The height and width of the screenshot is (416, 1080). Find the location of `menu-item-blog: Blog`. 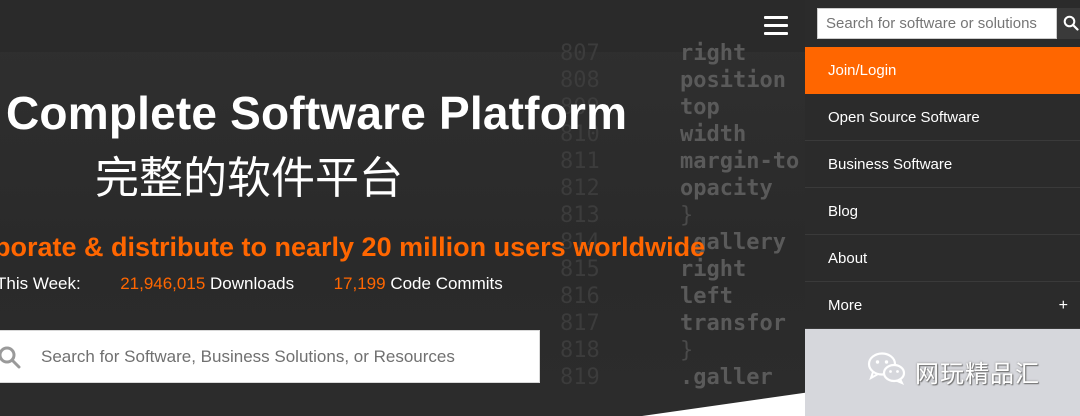

menu-item-blog: Blog is located at coordinates (942, 211).